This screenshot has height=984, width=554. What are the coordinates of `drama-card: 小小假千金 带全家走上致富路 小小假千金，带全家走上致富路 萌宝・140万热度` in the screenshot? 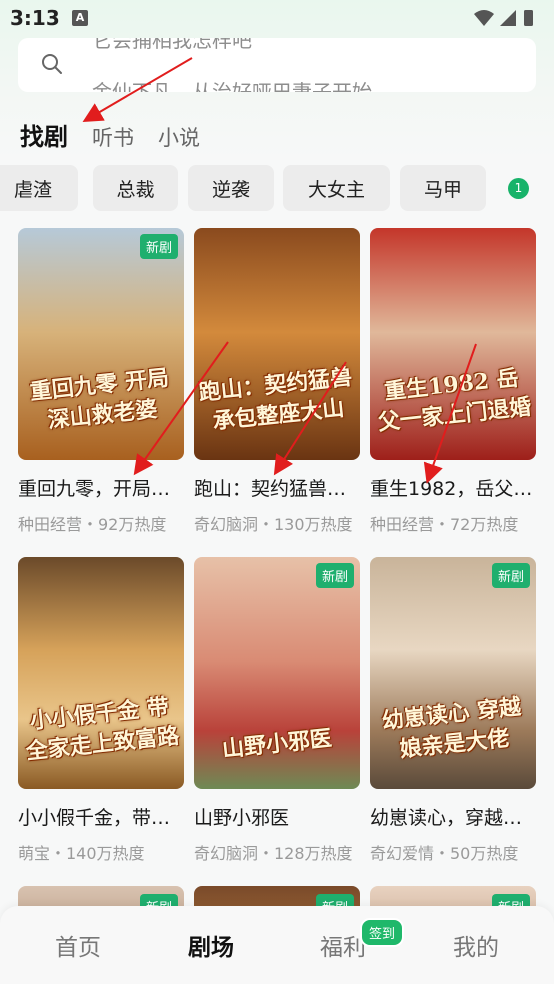 It's located at (101, 710).